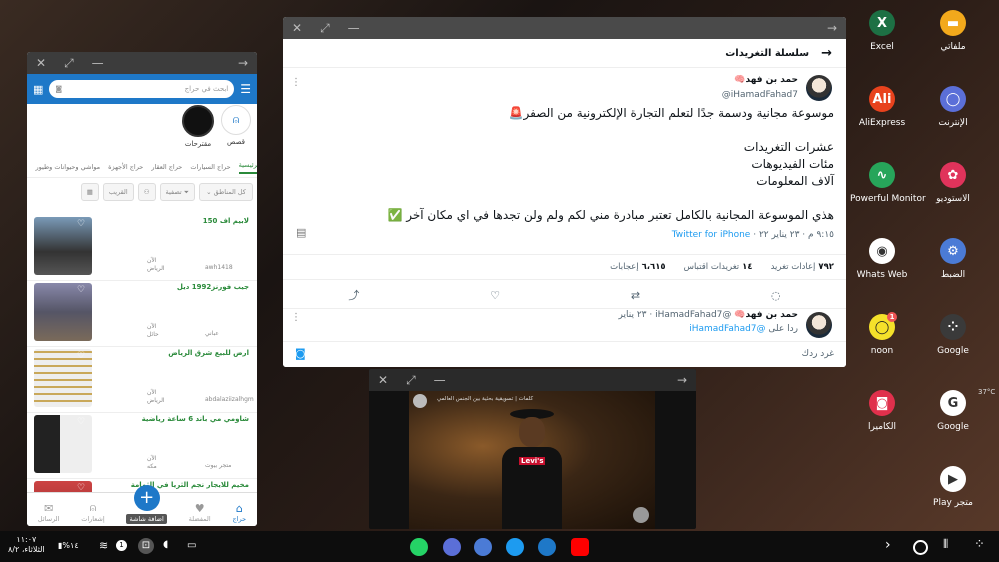 Image resolution: width=999 pixels, height=562 pixels. I want to click on desktop-app-11: G Google, so click(953, 411).